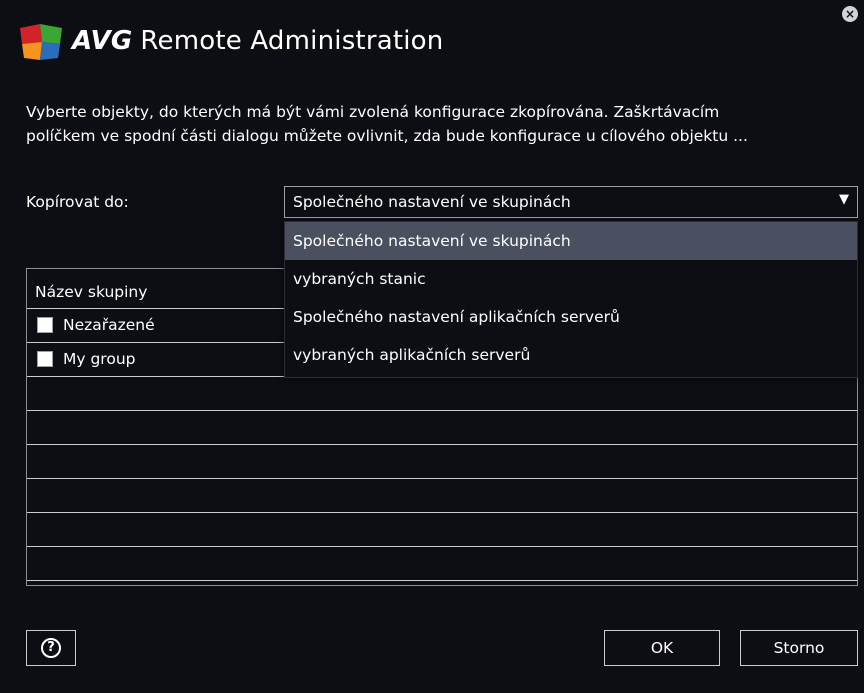  What do you see at coordinates (432, 202) in the screenshot?
I see `copy-to-selected-value: Společného nastavení ve skupinách` at bounding box center [432, 202].